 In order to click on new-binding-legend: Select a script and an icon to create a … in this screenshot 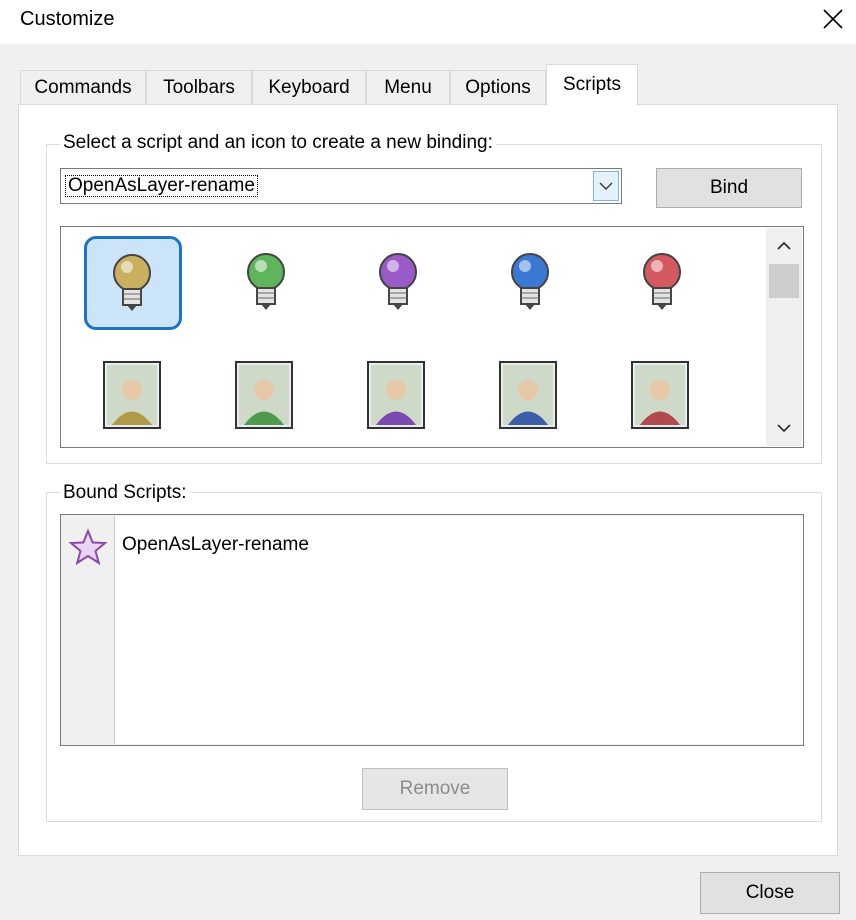, I will do `click(278, 143)`.